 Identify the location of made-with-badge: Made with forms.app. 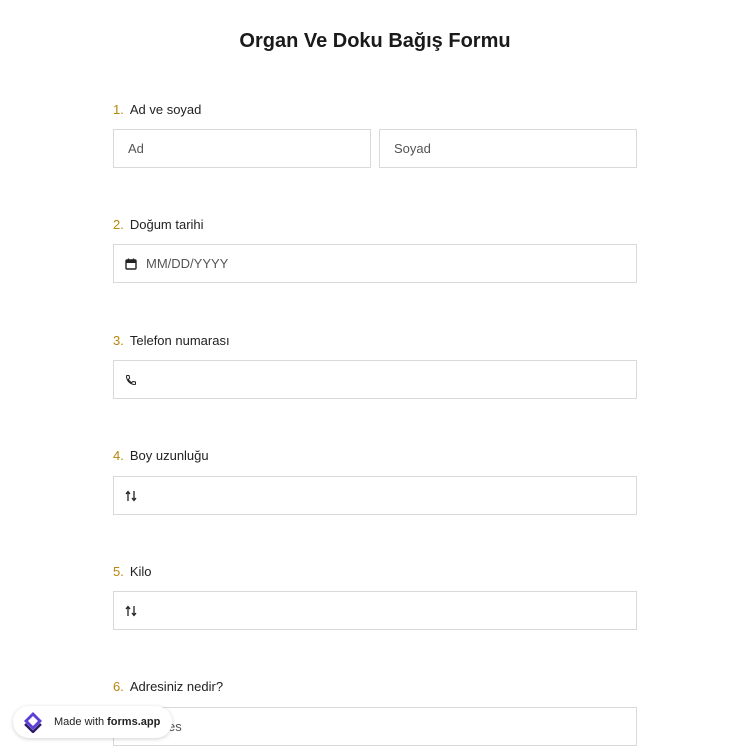
(93, 722).